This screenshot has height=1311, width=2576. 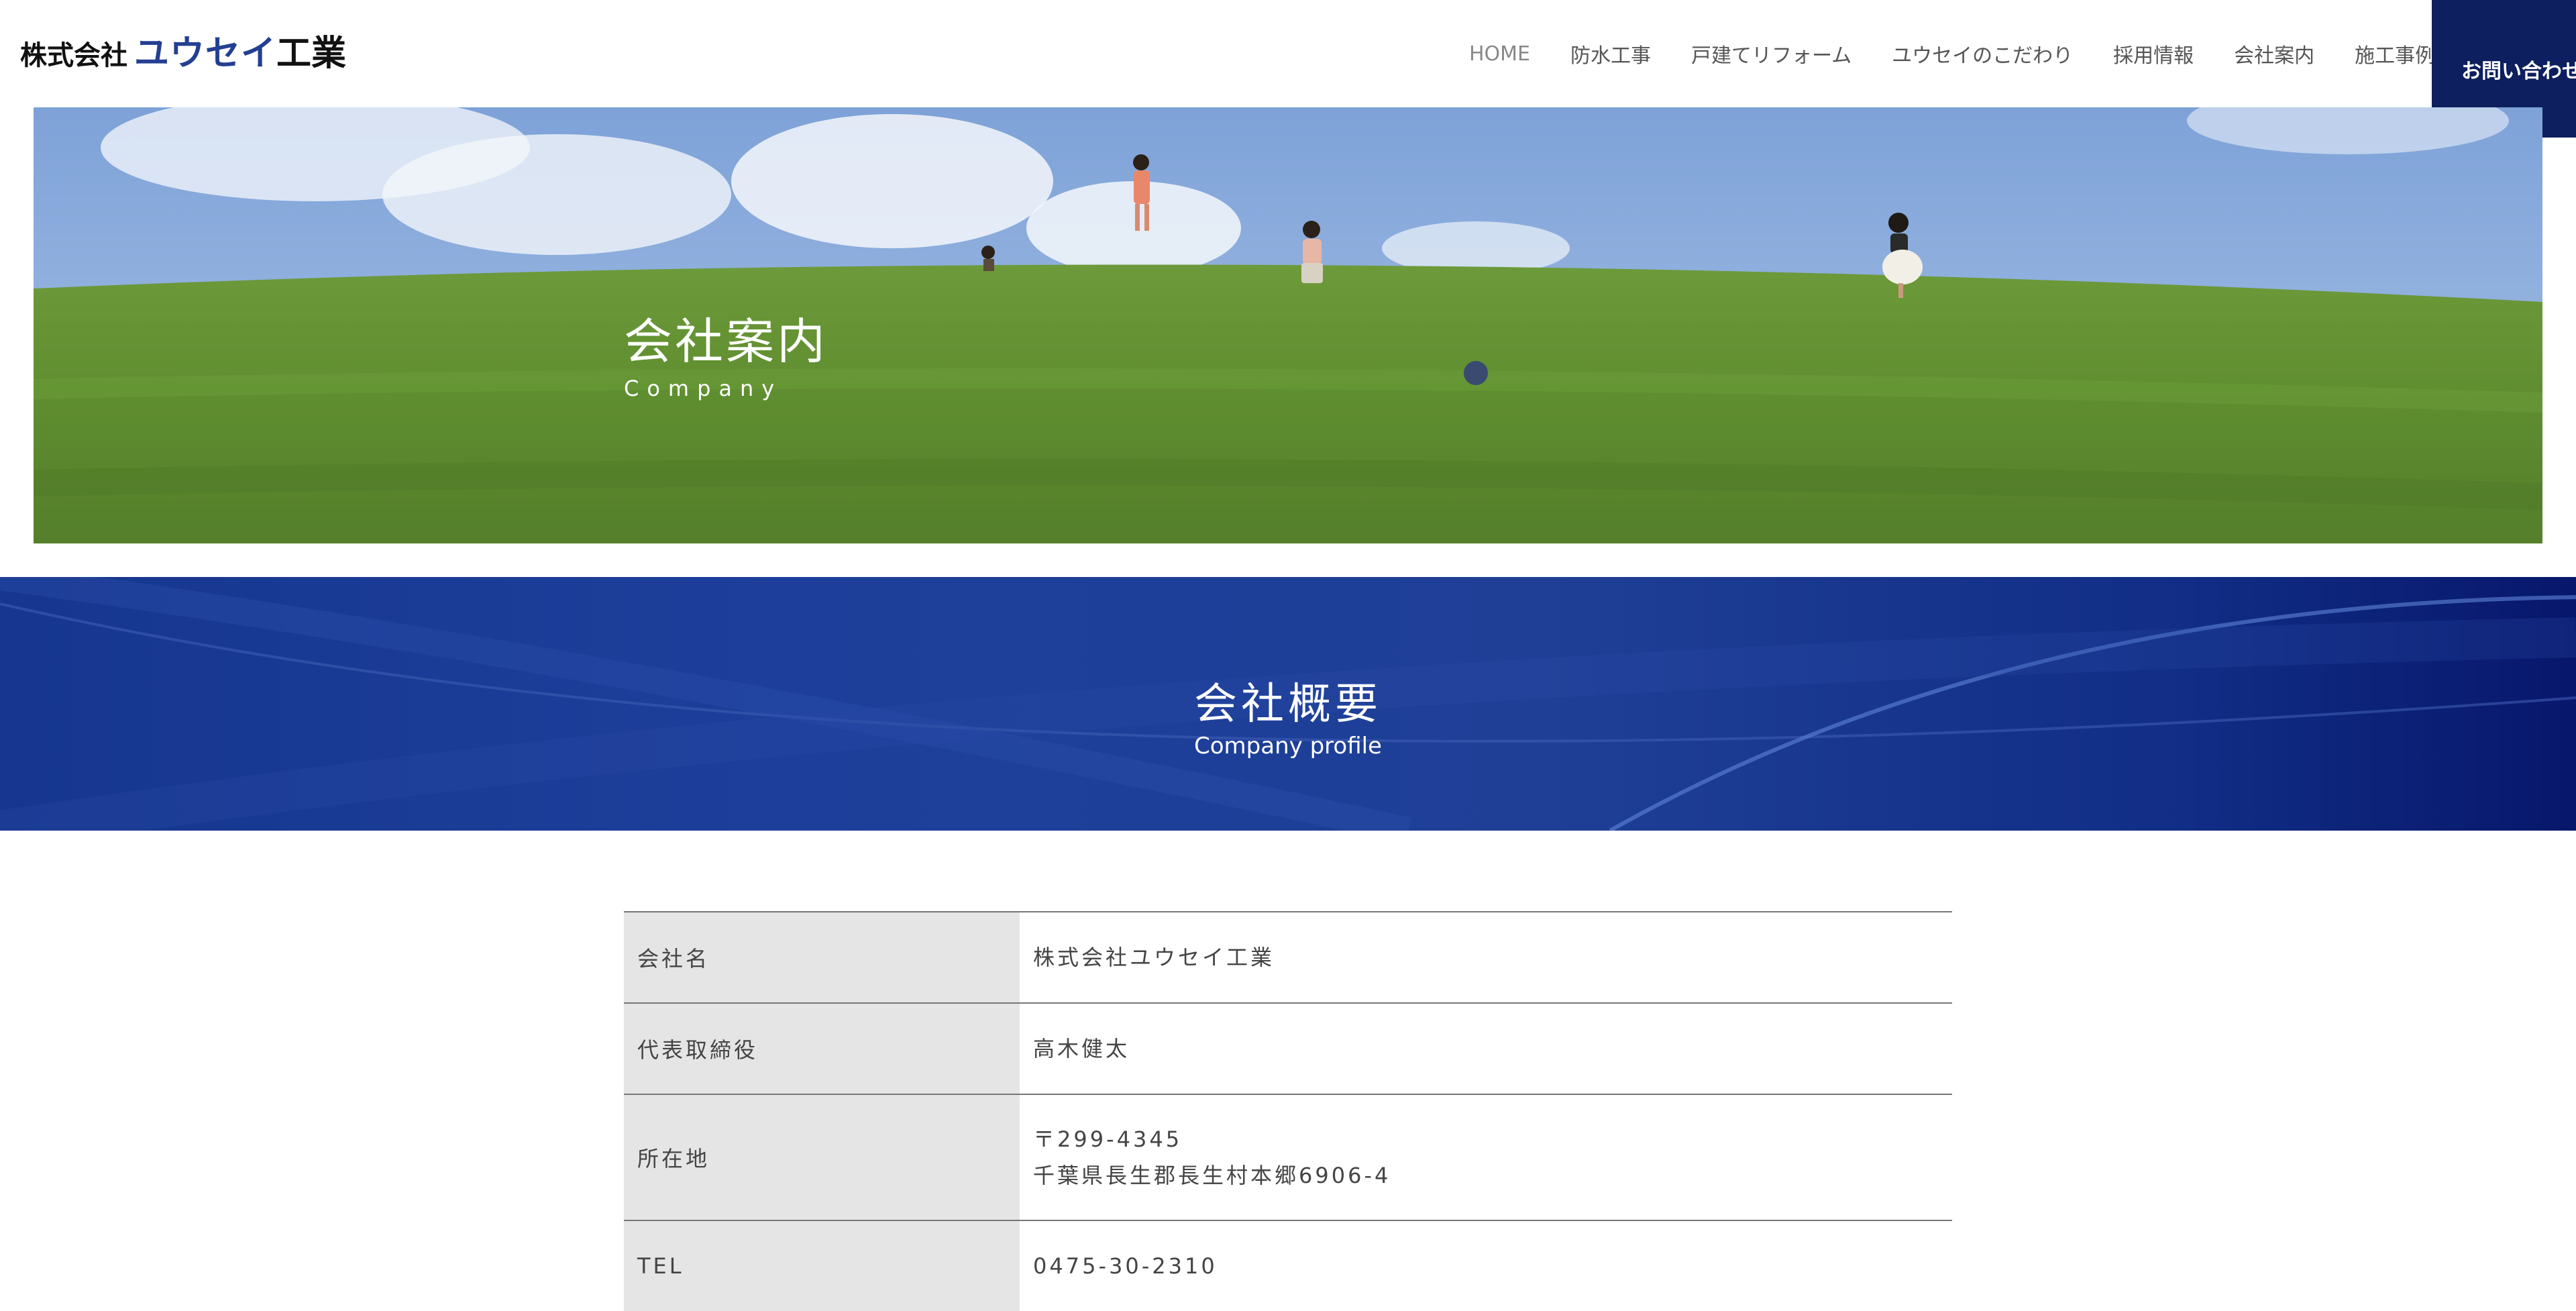 What do you see at coordinates (1771, 54) in the screenshot?
I see `nav-house-reform: 戸建てリフォーム` at bounding box center [1771, 54].